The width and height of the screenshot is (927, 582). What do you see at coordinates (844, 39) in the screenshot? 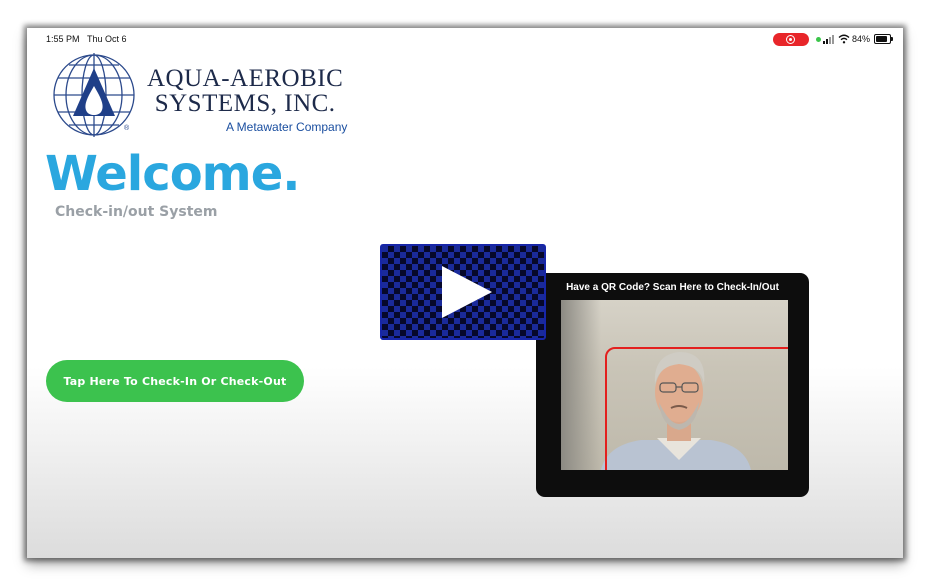
I see `wifi-icon` at bounding box center [844, 39].